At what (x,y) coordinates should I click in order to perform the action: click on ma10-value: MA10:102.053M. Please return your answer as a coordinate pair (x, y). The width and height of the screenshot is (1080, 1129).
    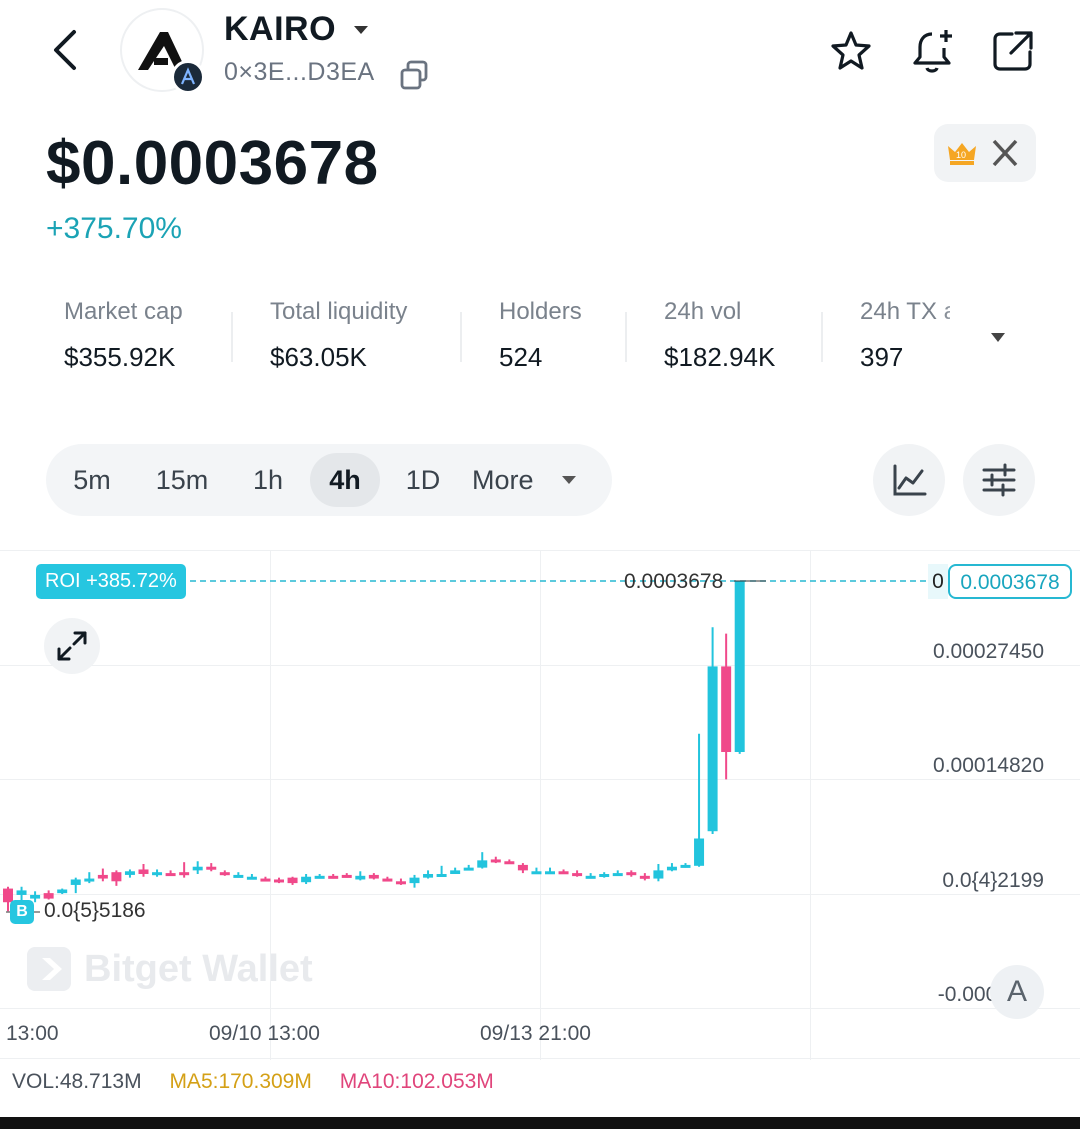
    Looking at the image, I should click on (416, 1081).